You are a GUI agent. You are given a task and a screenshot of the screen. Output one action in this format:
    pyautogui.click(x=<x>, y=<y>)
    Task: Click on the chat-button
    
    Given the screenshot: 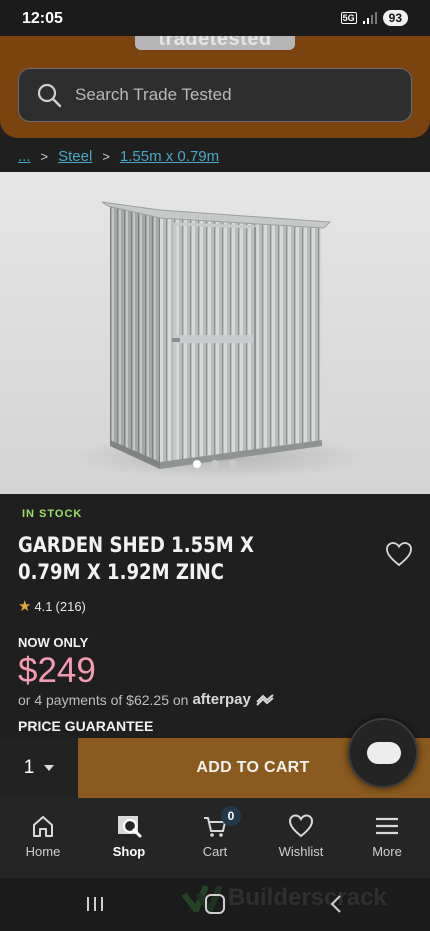 What is the action you would take?
    pyautogui.click(x=383, y=753)
    